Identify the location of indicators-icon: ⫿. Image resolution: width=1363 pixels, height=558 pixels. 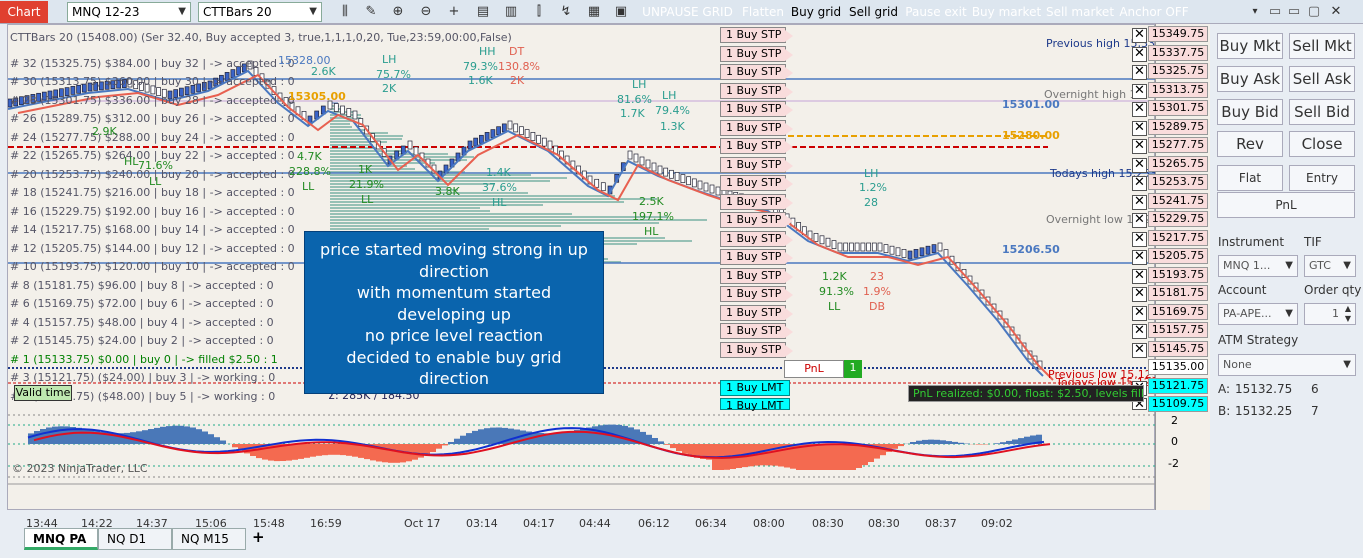
(539, 12).